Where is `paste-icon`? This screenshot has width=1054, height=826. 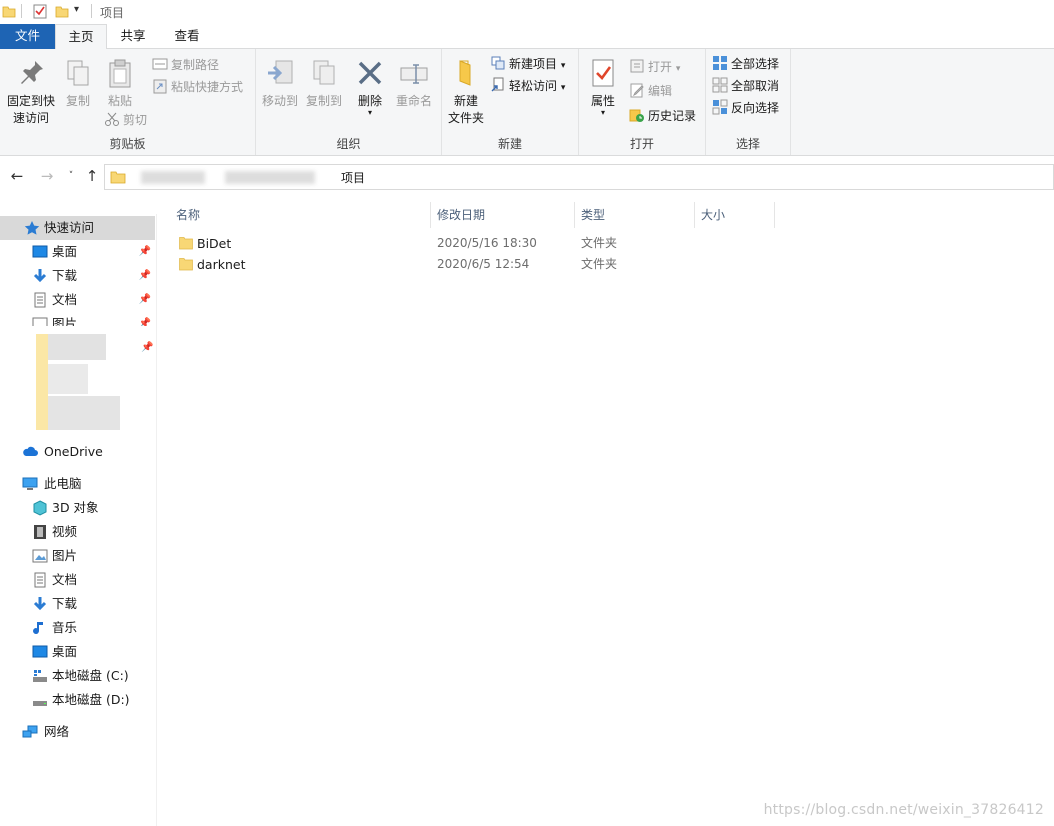
paste-icon is located at coordinates (120, 73).